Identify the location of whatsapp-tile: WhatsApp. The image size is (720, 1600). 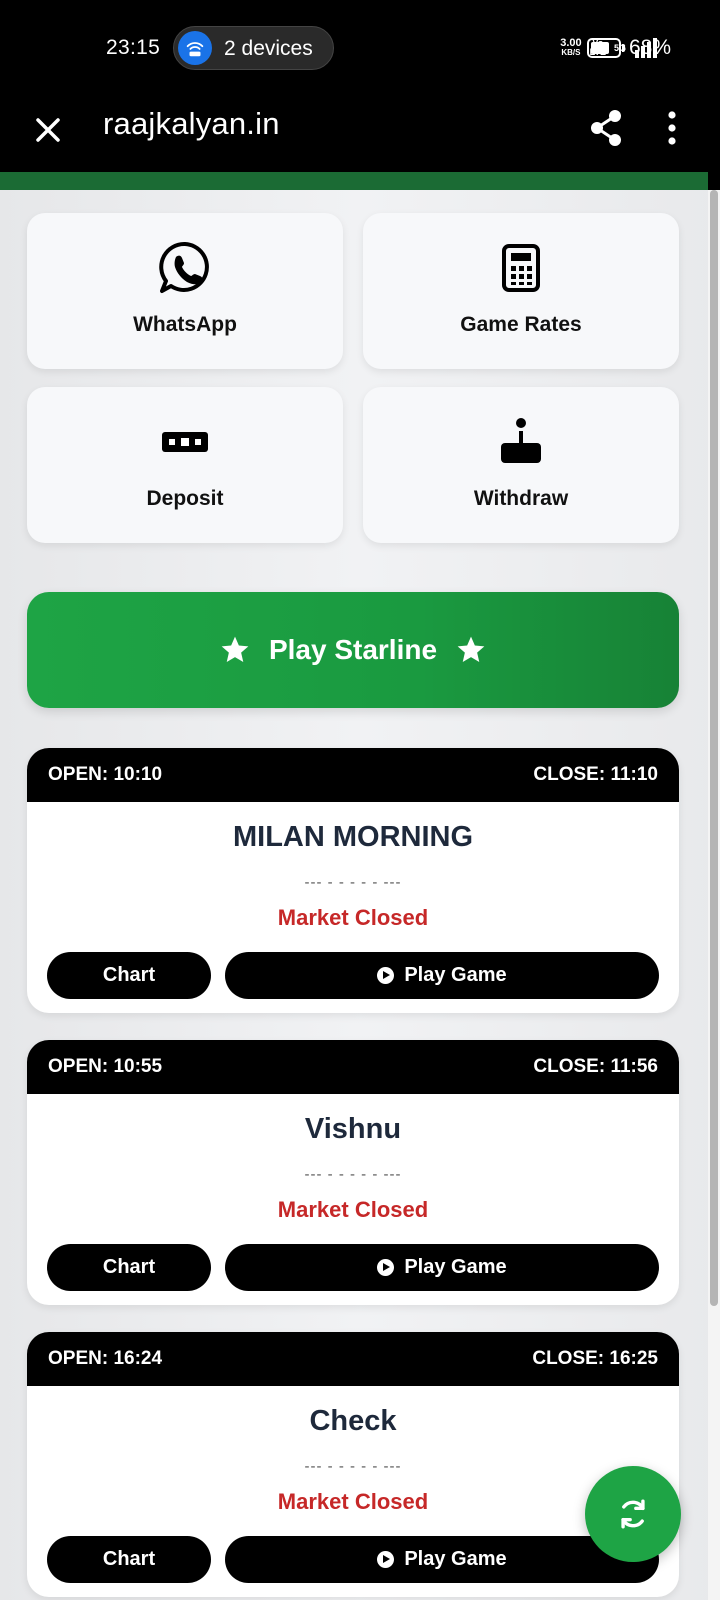
(185, 291).